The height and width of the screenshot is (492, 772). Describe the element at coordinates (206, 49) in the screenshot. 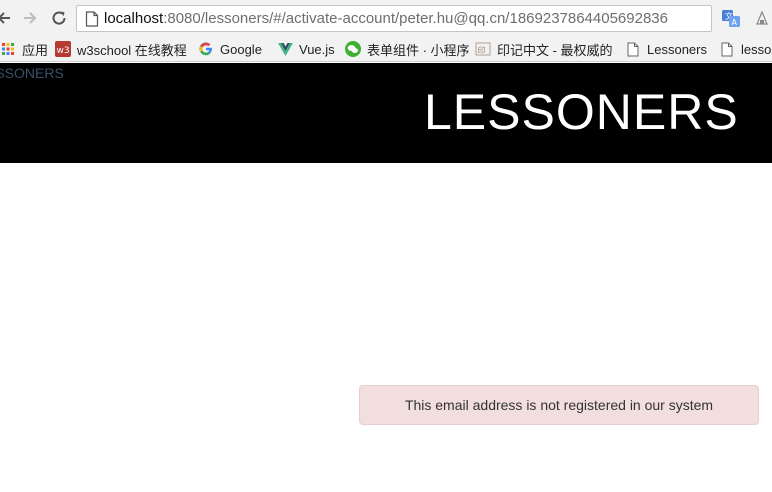

I see `google-icon` at that location.